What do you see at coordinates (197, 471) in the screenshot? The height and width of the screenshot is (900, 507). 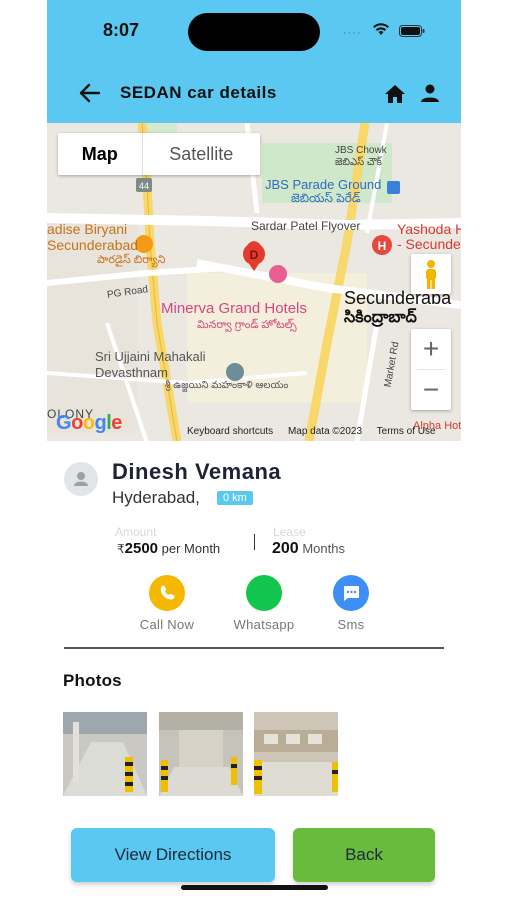 I see `owner-name: Dinesh Vemana` at bounding box center [197, 471].